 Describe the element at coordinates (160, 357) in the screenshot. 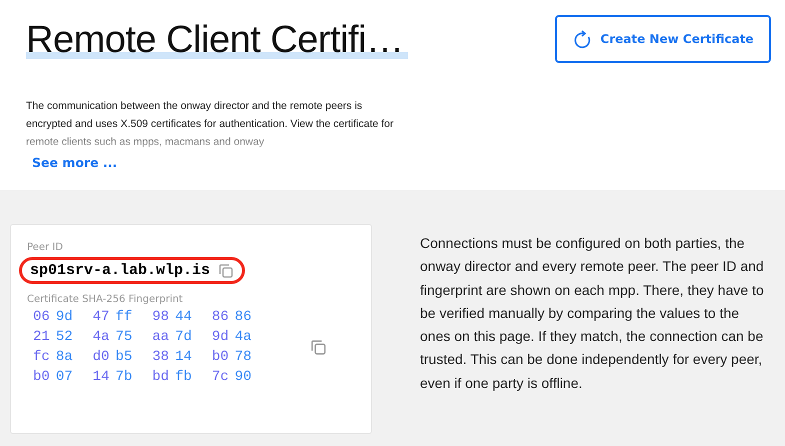

I see `fingerprint-byte: 38` at that location.